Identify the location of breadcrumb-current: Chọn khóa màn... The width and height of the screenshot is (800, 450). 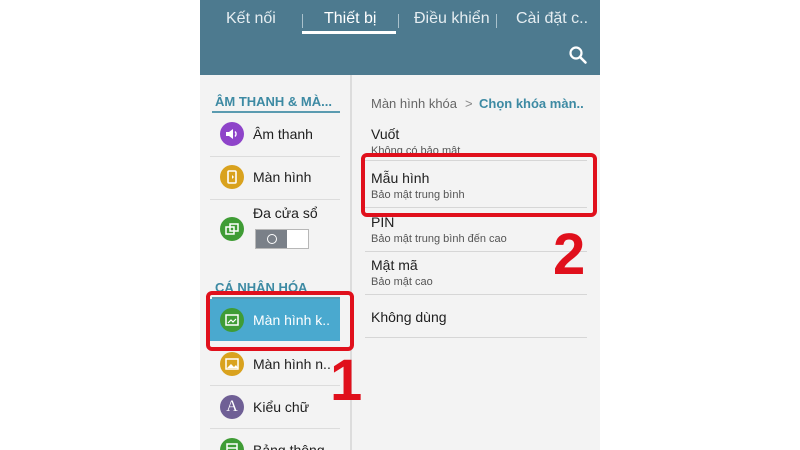
(531, 103).